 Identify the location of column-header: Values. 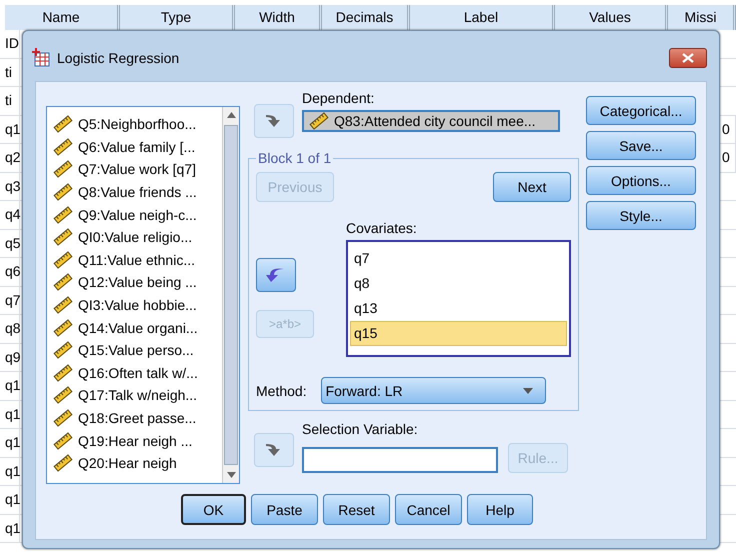
(611, 17).